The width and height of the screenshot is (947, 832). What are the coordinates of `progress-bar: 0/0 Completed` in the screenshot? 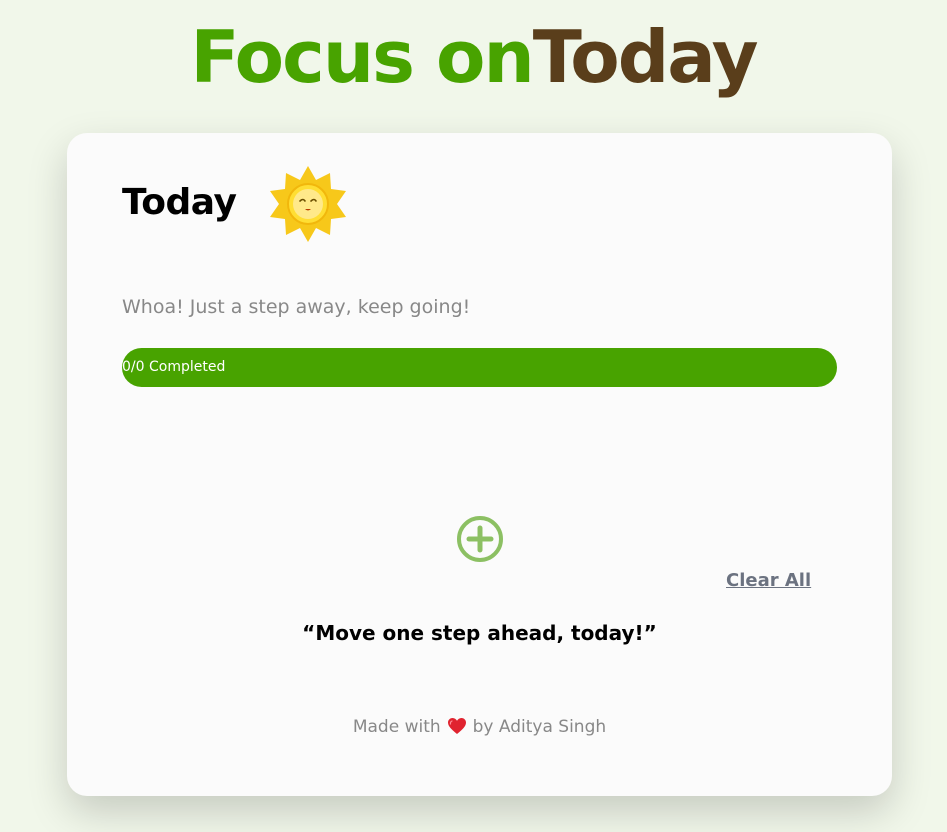 It's located at (479, 367).